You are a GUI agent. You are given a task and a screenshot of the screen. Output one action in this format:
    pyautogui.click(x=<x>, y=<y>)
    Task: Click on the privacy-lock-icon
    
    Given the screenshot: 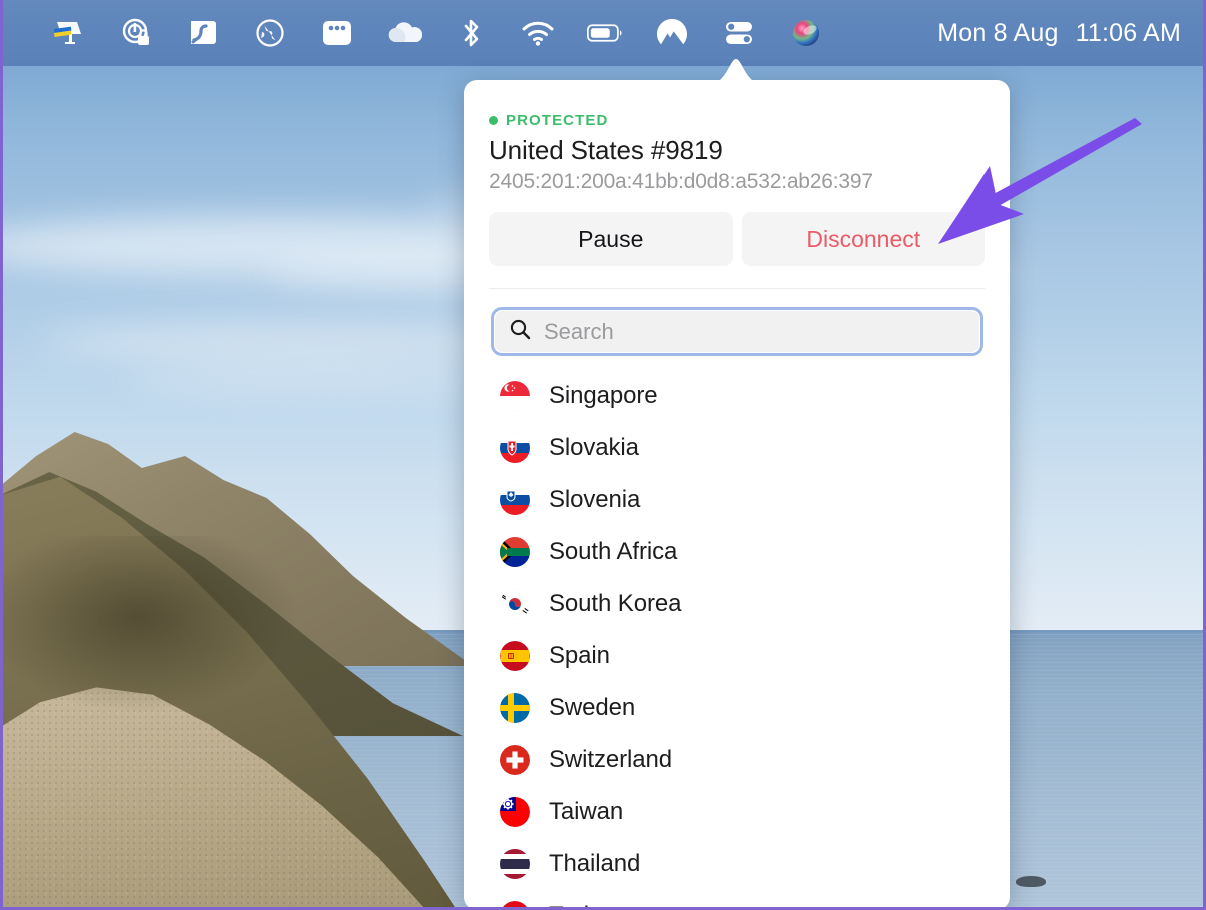 What is the action you would take?
    pyautogui.click(x=136, y=33)
    